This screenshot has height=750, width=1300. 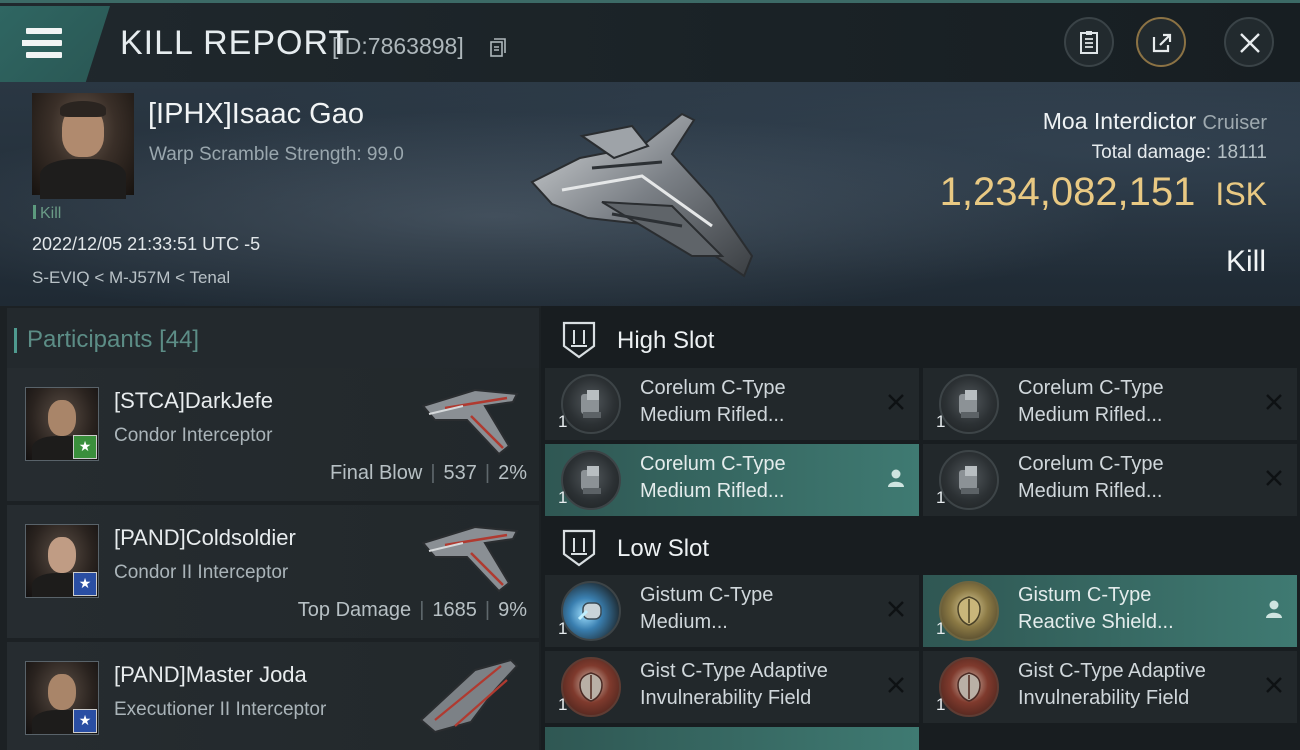 I want to click on participant-ship: Executioner II Interceptor, so click(x=220, y=709).